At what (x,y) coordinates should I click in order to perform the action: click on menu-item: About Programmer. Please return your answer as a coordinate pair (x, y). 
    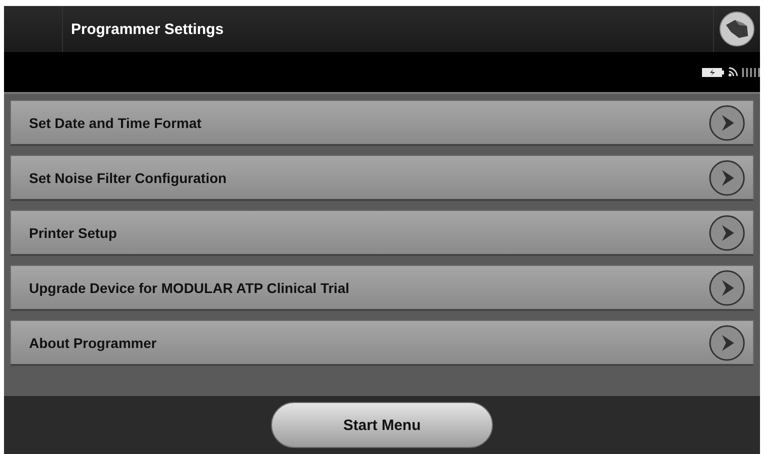
    Looking at the image, I should click on (382, 343).